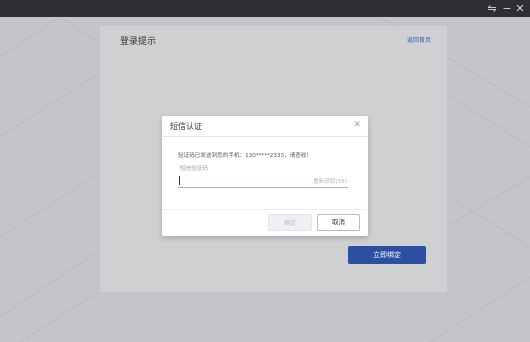 The height and width of the screenshot is (342, 530). Describe the element at coordinates (290, 222) in the screenshot. I see `confirm-button: 确定` at that location.